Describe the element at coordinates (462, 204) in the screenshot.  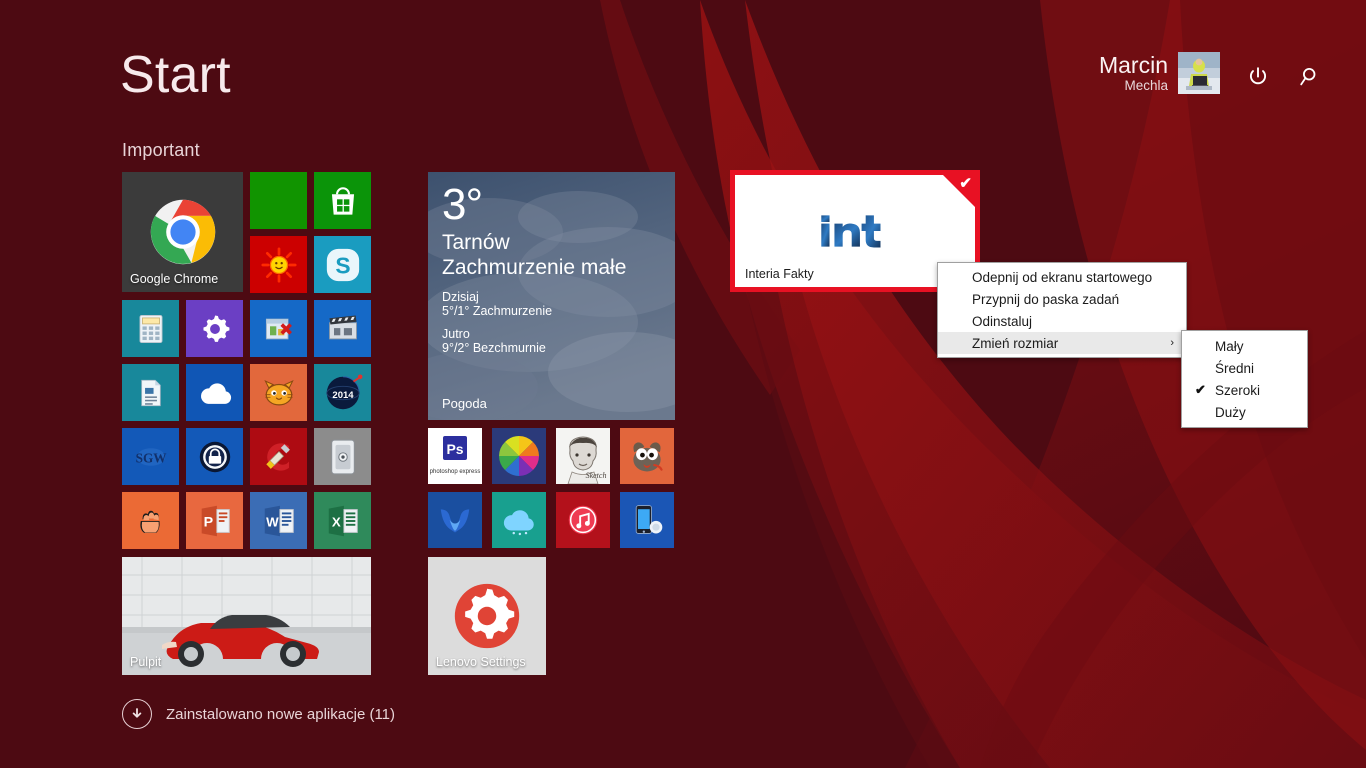
I see `weather-temperature: 3°` at that location.